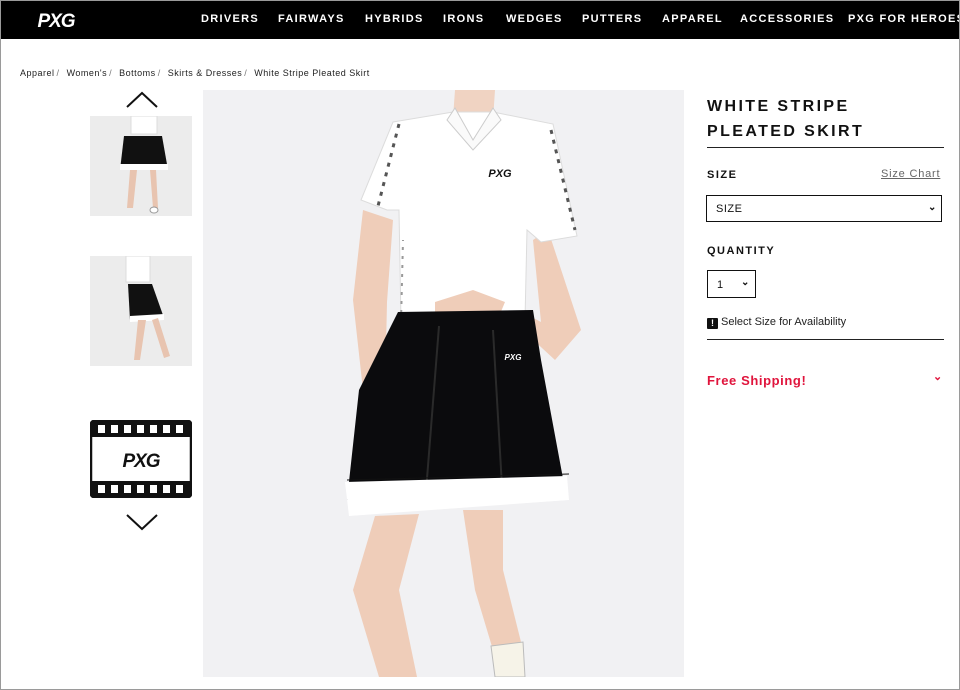  Describe the element at coordinates (205, 73) in the screenshot. I see `breadcrumb-skirts-dresses: Skirts & Dresses` at that location.